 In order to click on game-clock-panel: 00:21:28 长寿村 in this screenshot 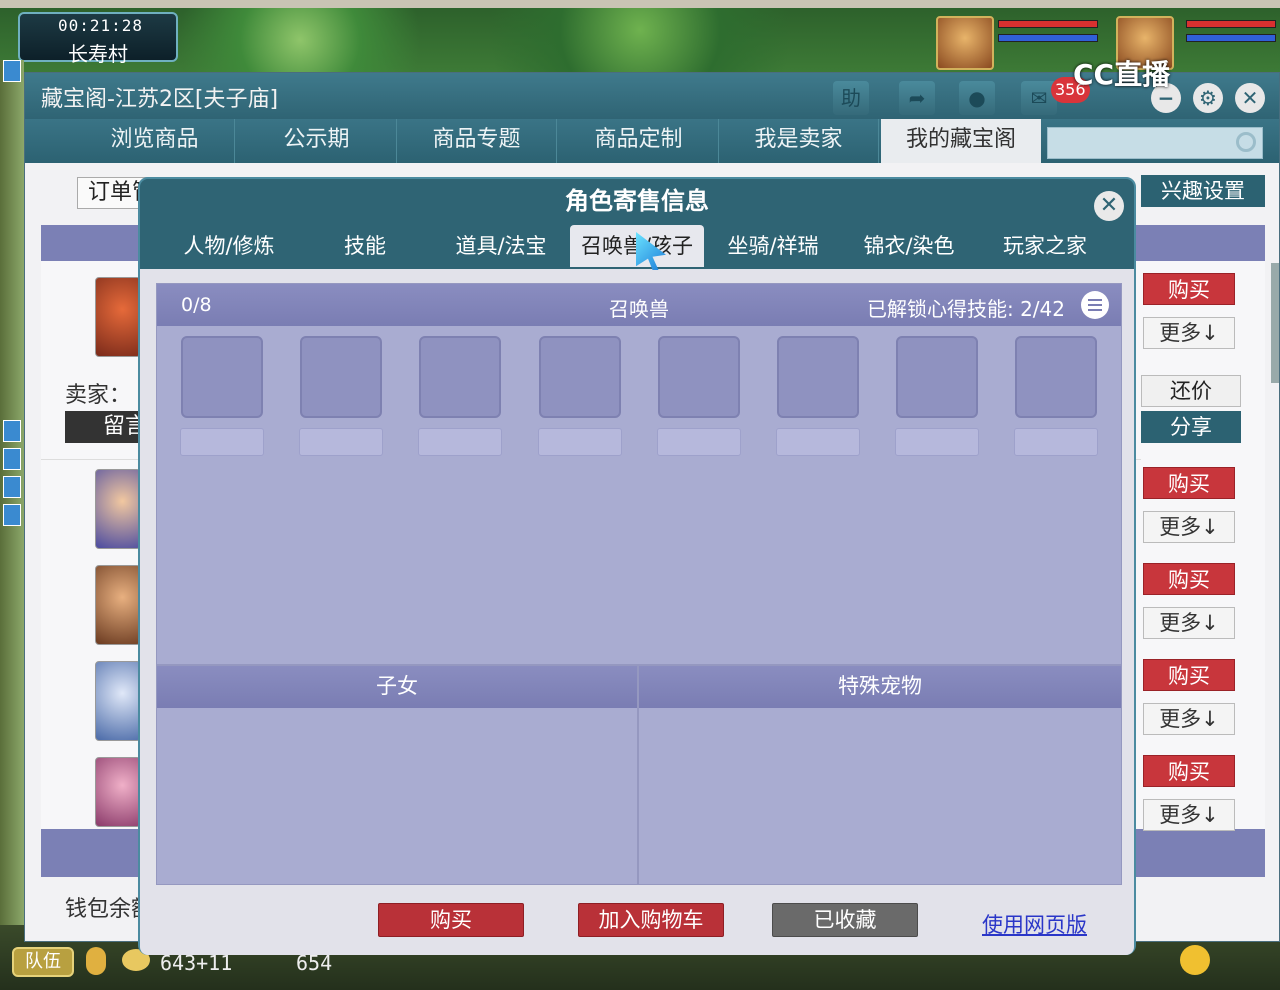, I will do `click(98, 39)`.